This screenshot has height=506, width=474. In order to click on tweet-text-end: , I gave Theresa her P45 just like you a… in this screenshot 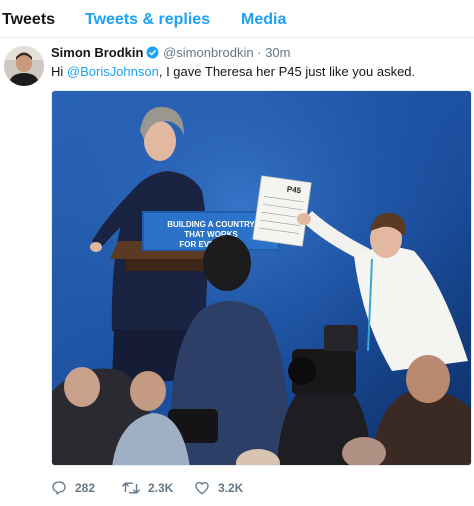, I will do `click(287, 71)`.